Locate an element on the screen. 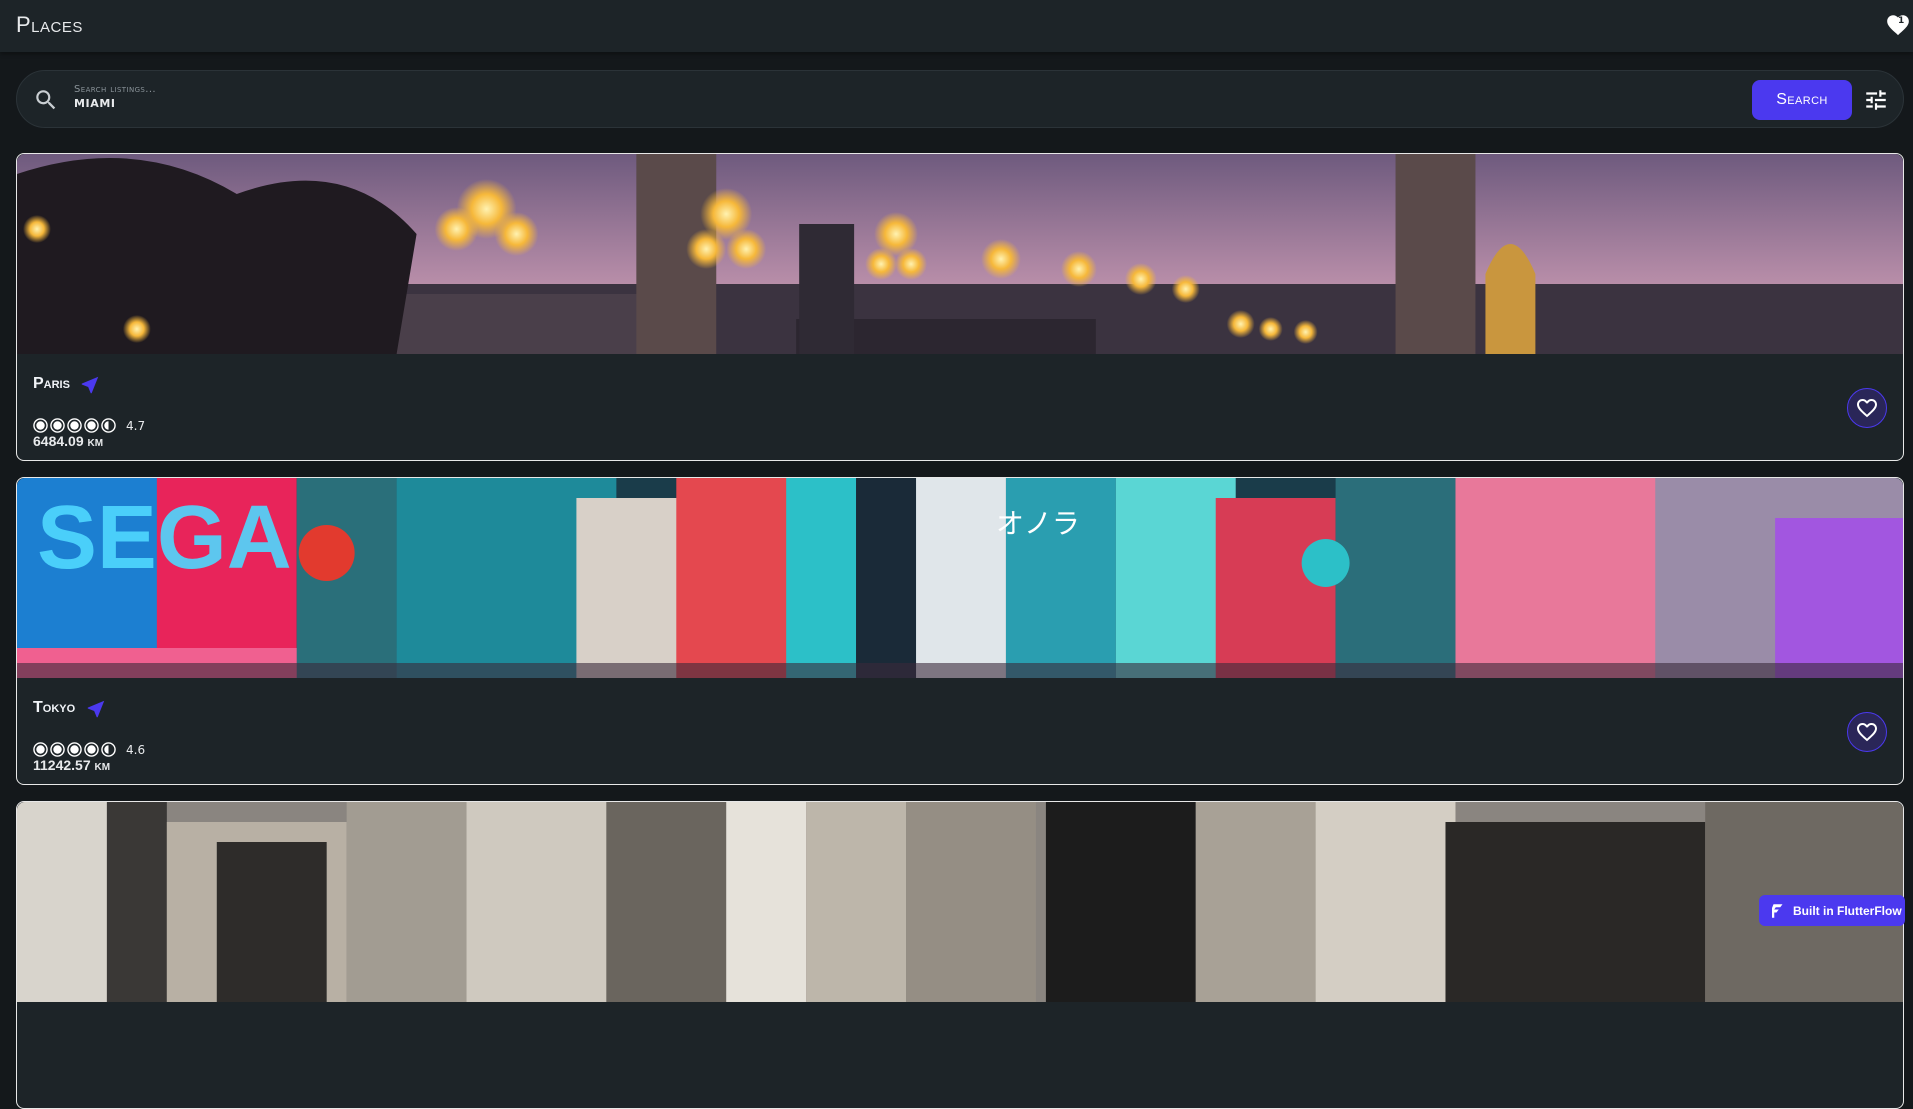 Image resolution: width=1913 pixels, height=1109 pixels. search-button: Search is located at coordinates (1802, 100).